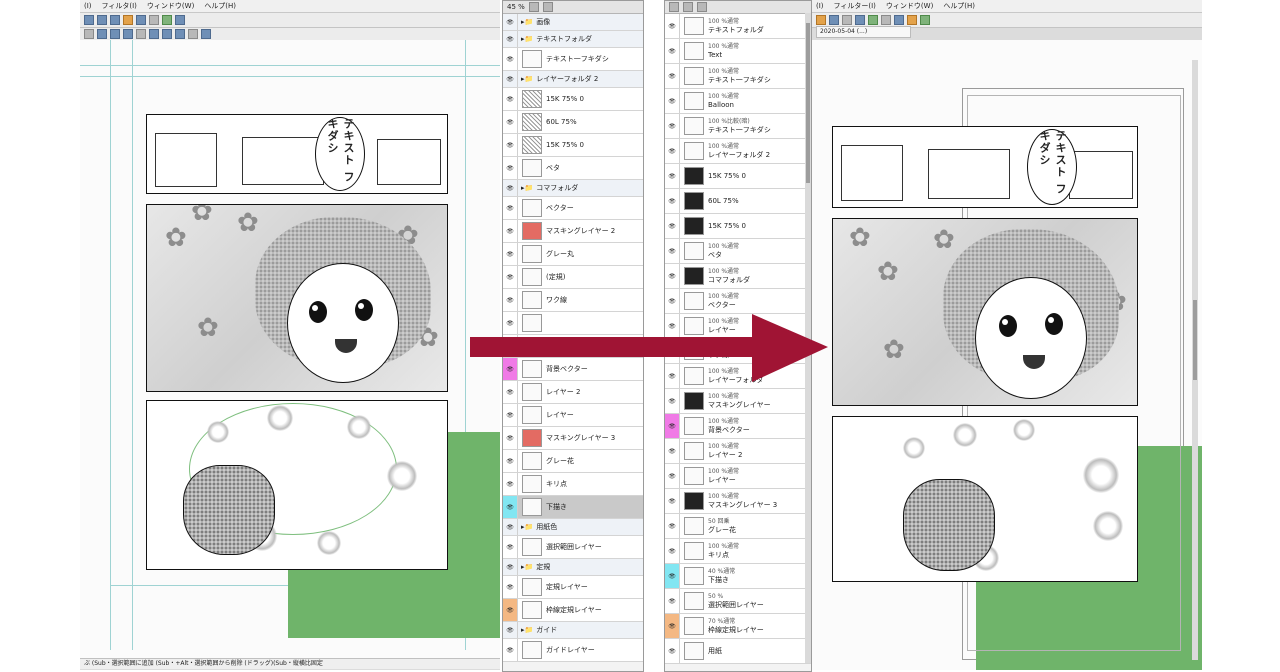  What do you see at coordinates (688, 7) in the screenshot?
I see `clip-icon` at bounding box center [688, 7].